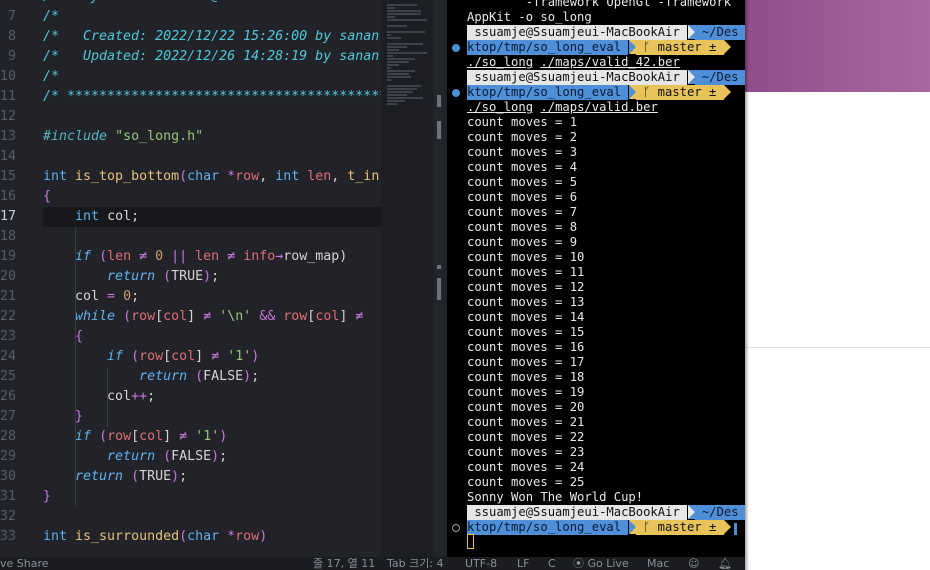  I want to click on code-line: 21 col = 0;, so click(223, 297).